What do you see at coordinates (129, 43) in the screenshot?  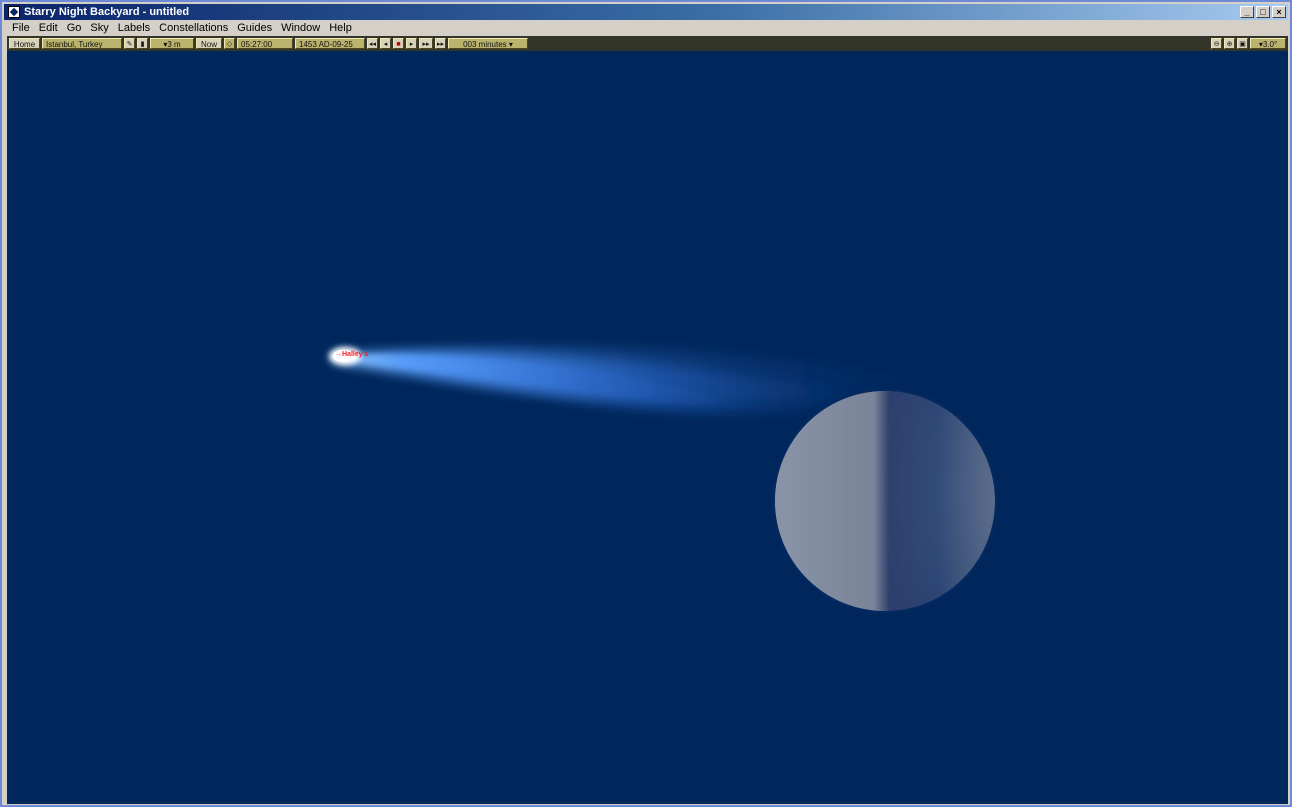 I see `pencil-icon: ✎` at bounding box center [129, 43].